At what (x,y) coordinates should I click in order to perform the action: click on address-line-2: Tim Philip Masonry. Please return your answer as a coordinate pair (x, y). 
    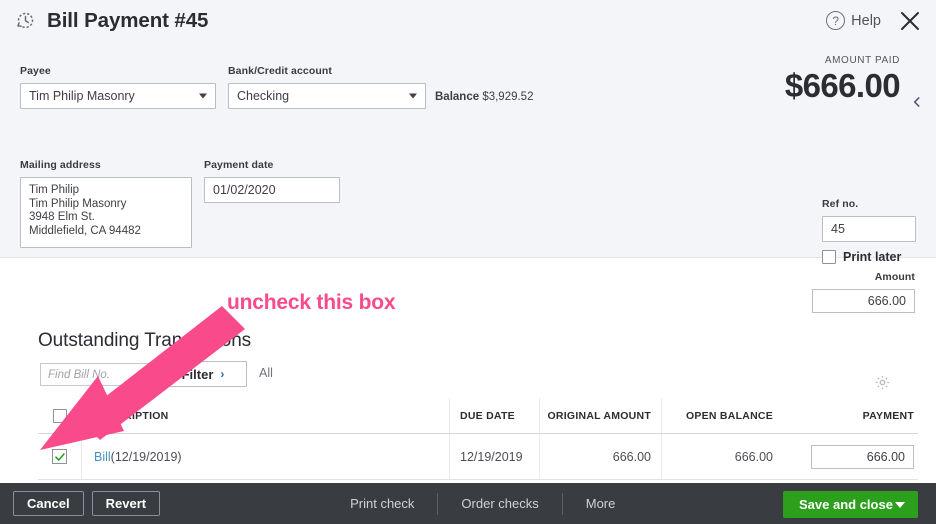
    Looking at the image, I should click on (78, 203).